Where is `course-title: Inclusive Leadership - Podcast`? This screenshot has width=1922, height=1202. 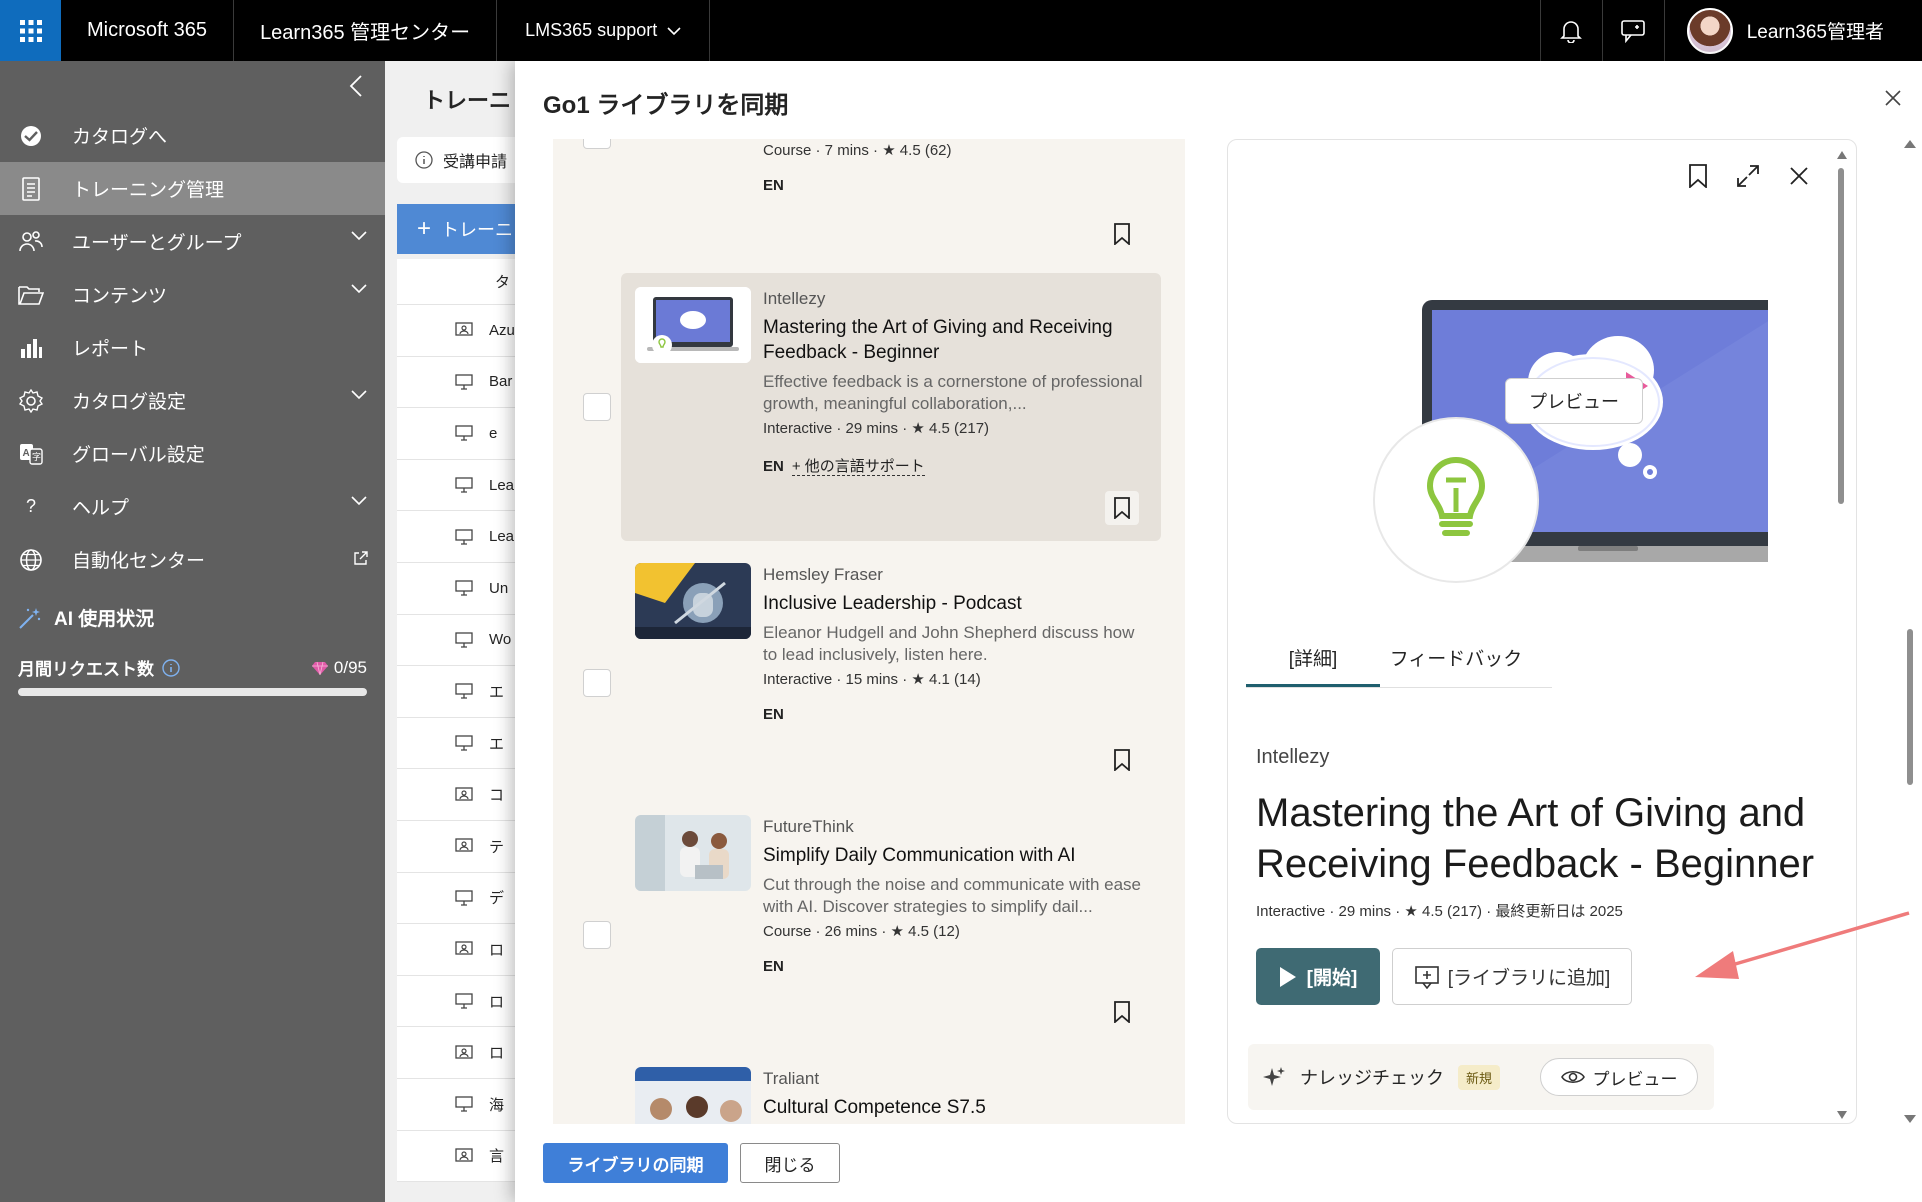 course-title: Inclusive Leadership - Podcast is located at coordinates (892, 603).